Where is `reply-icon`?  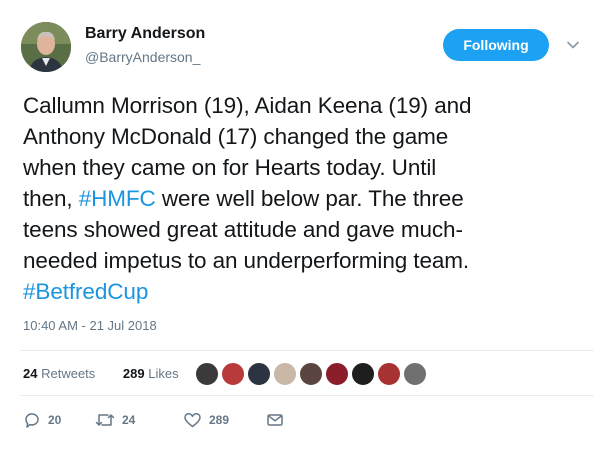
reply-icon is located at coordinates (32, 420).